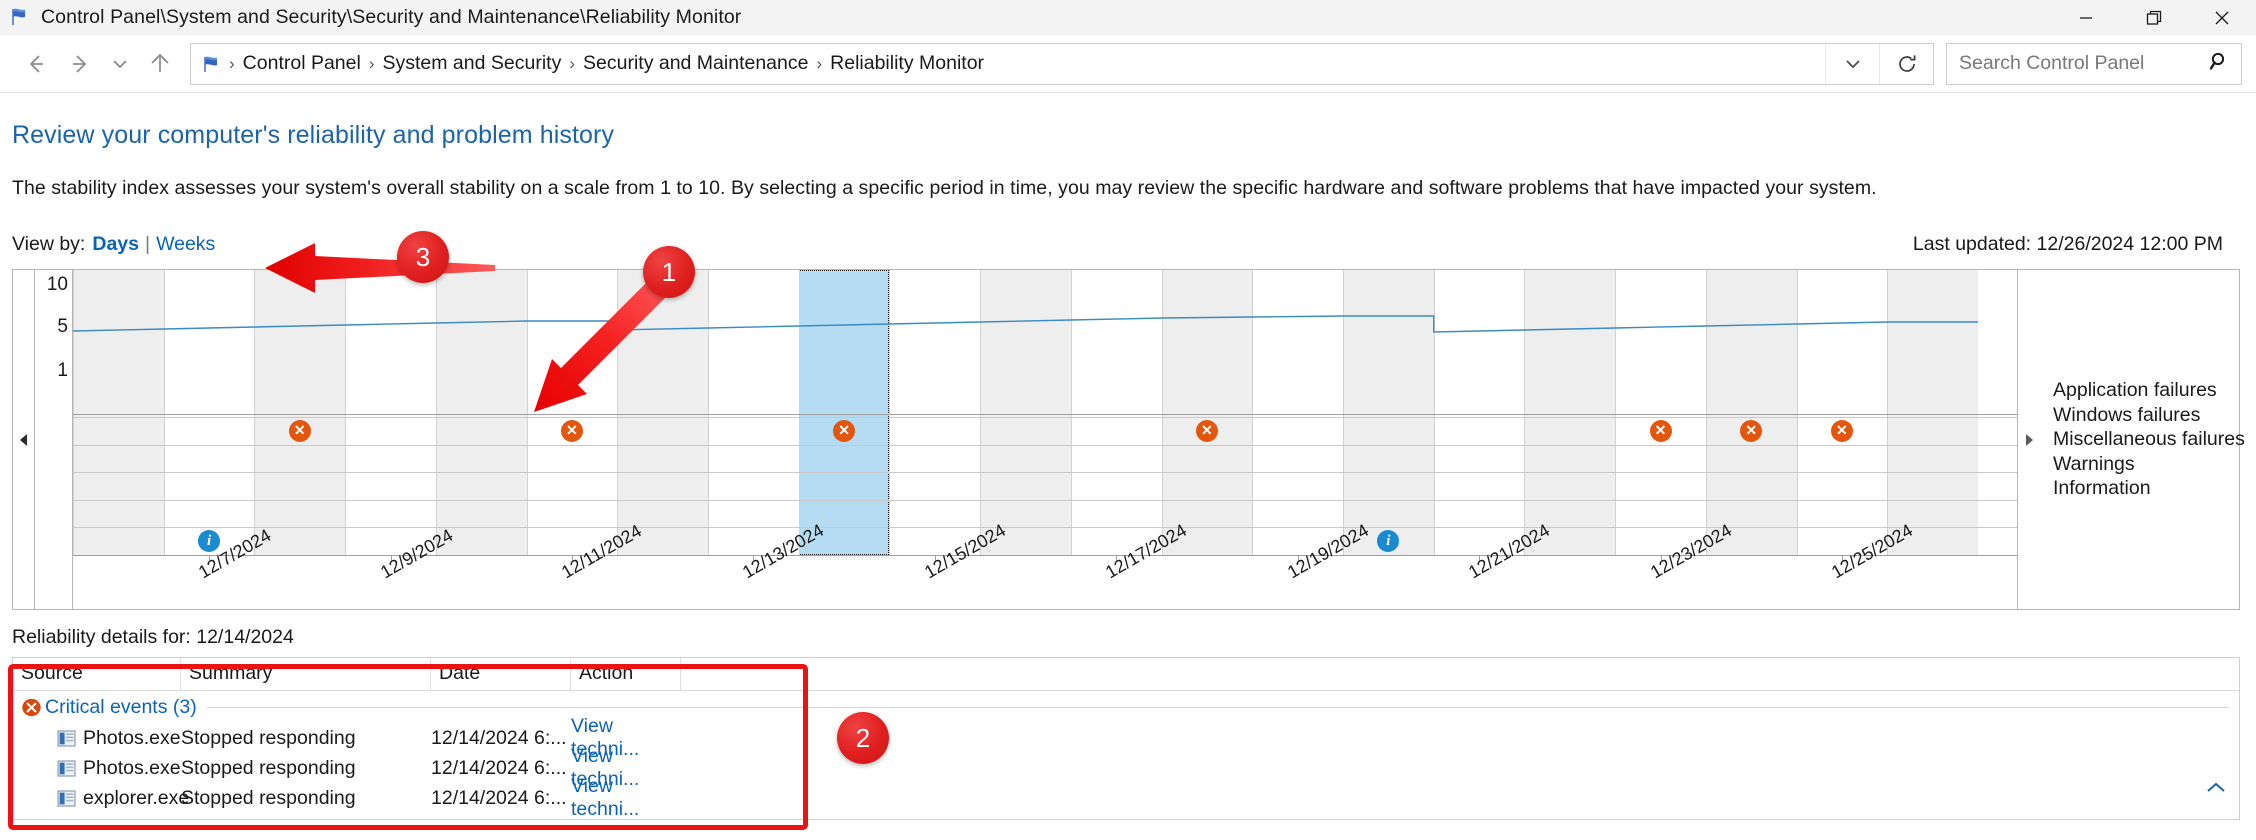  What do you see at coordinates (844, 412) in the screenshot?
I see `chart-column-selected` at bounding box center [844, 412].